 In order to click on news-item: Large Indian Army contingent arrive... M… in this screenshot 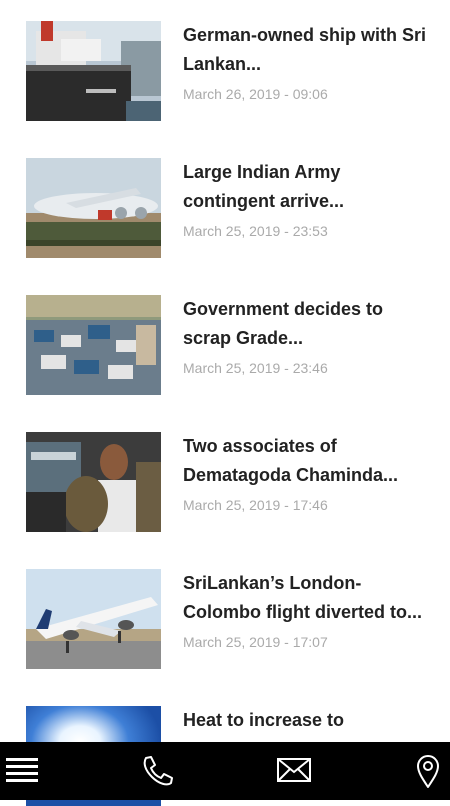, I will do `click(231, 208)`.